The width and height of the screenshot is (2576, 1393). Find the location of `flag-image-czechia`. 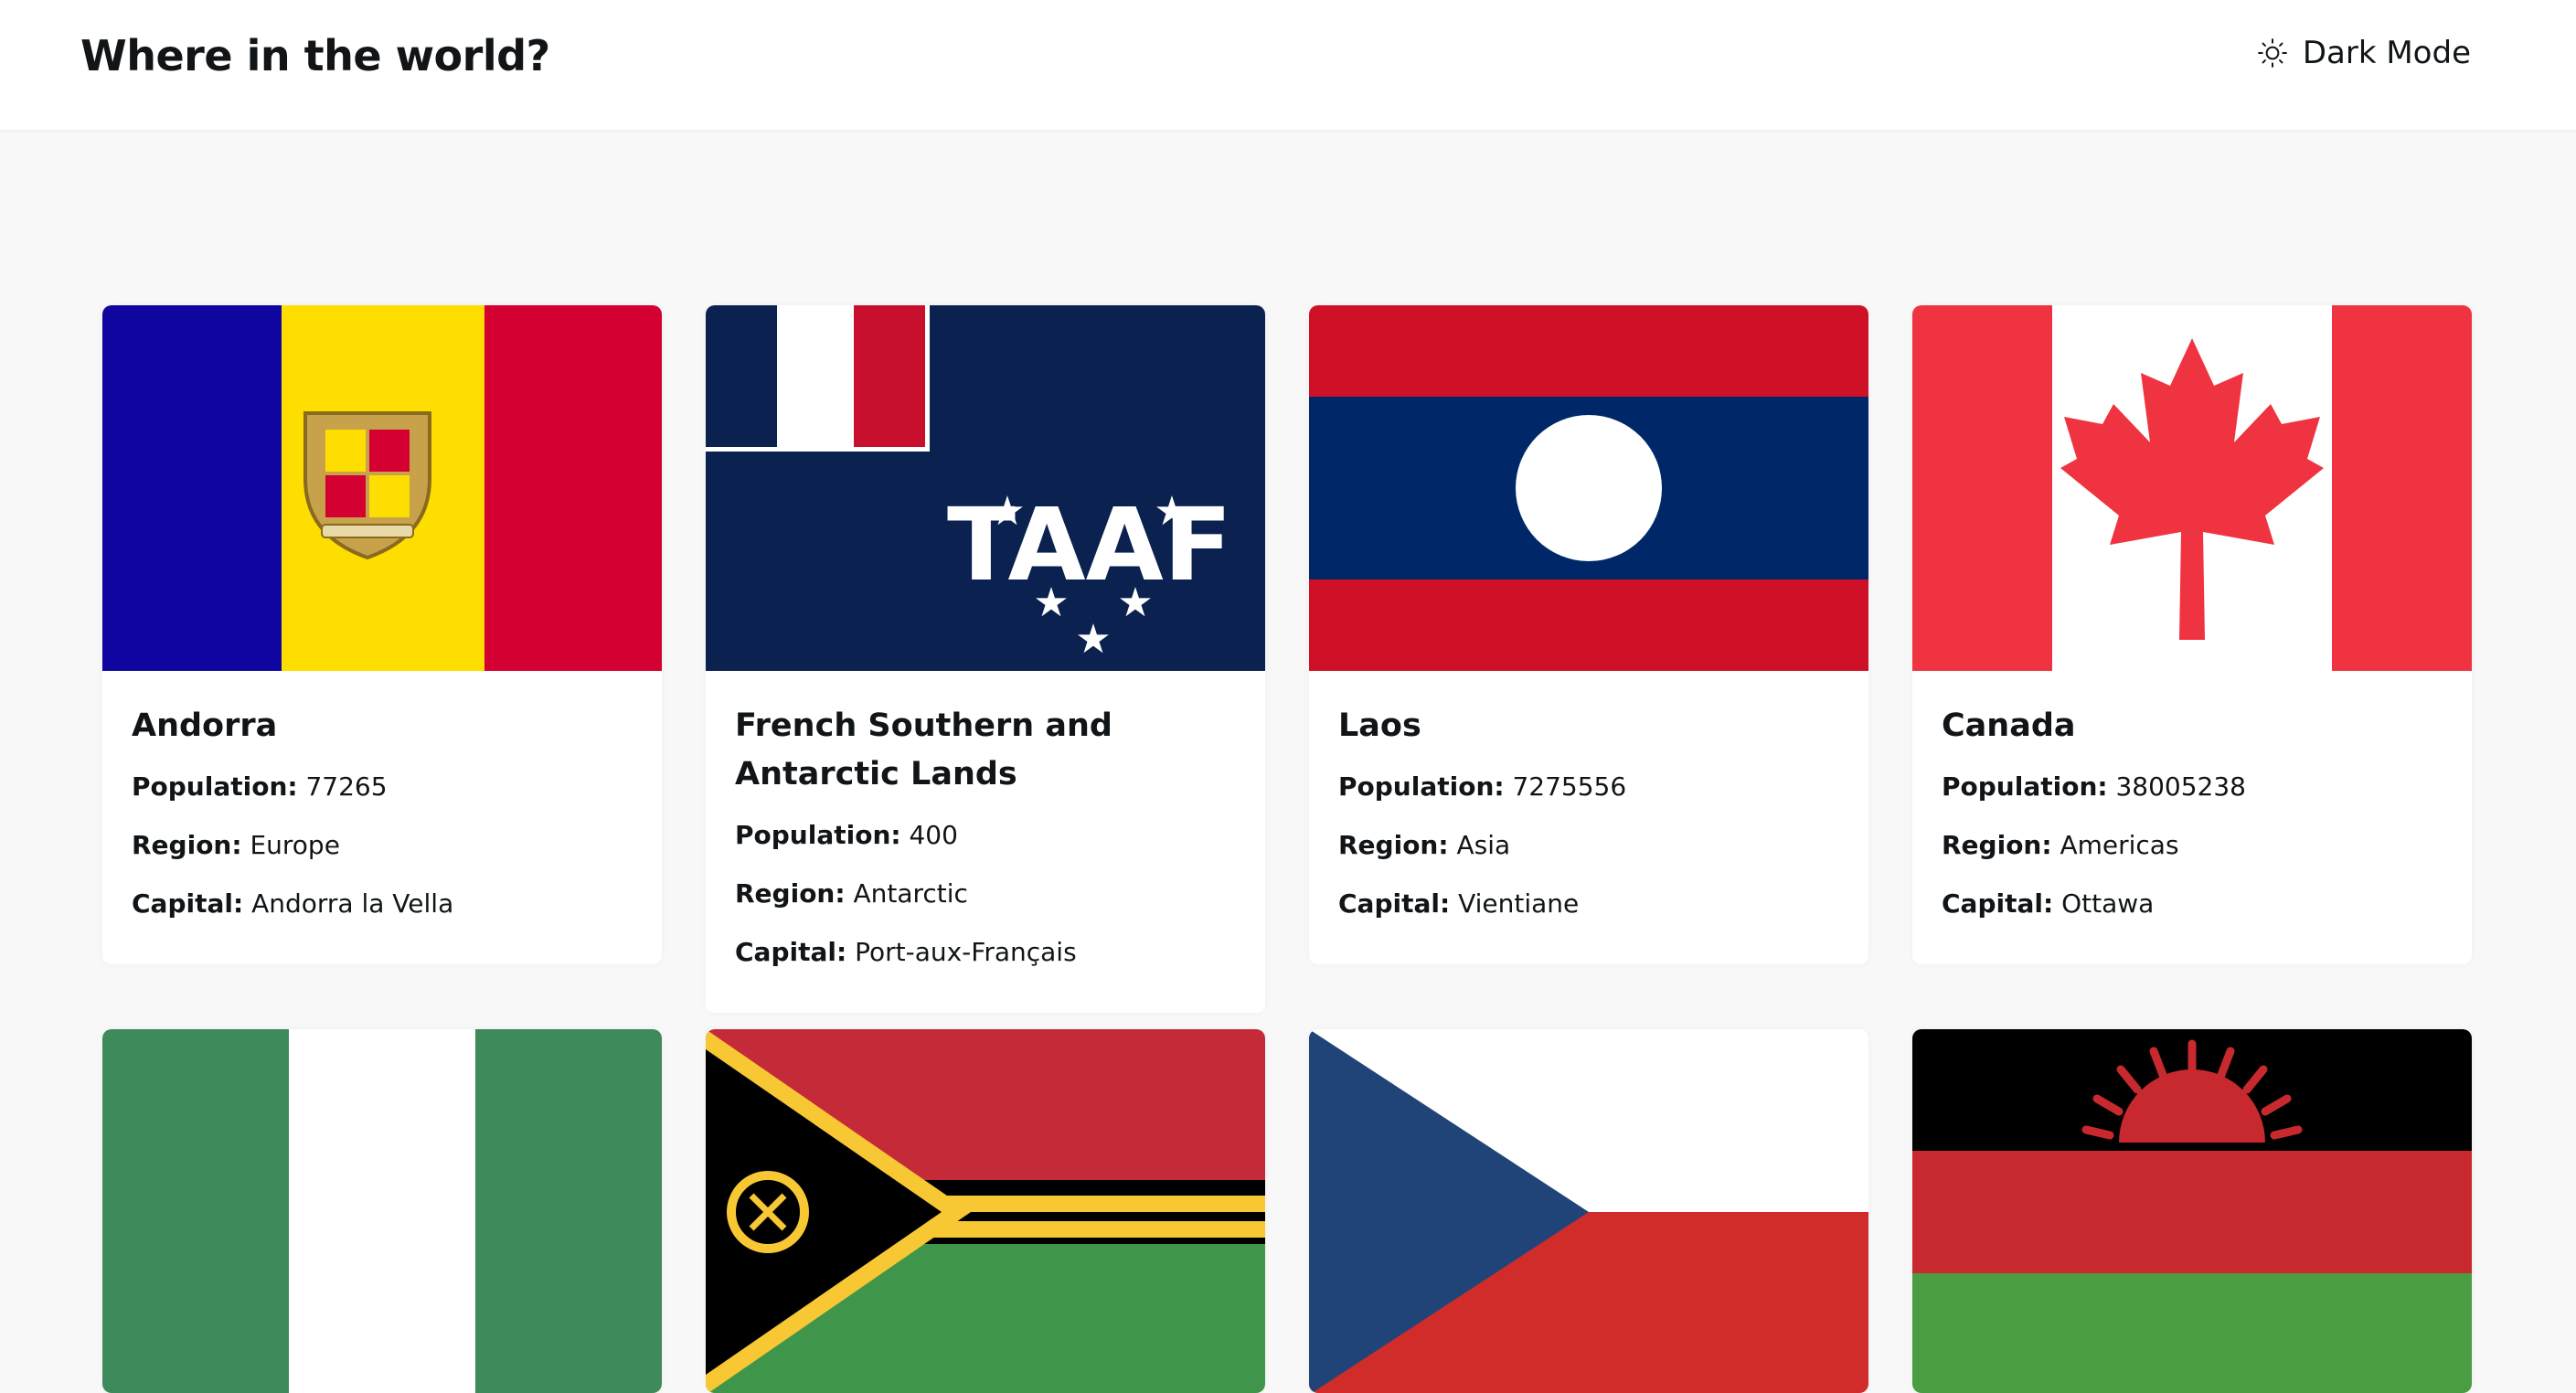

flag-image-czechia is located at coordinates (1588, 1211).